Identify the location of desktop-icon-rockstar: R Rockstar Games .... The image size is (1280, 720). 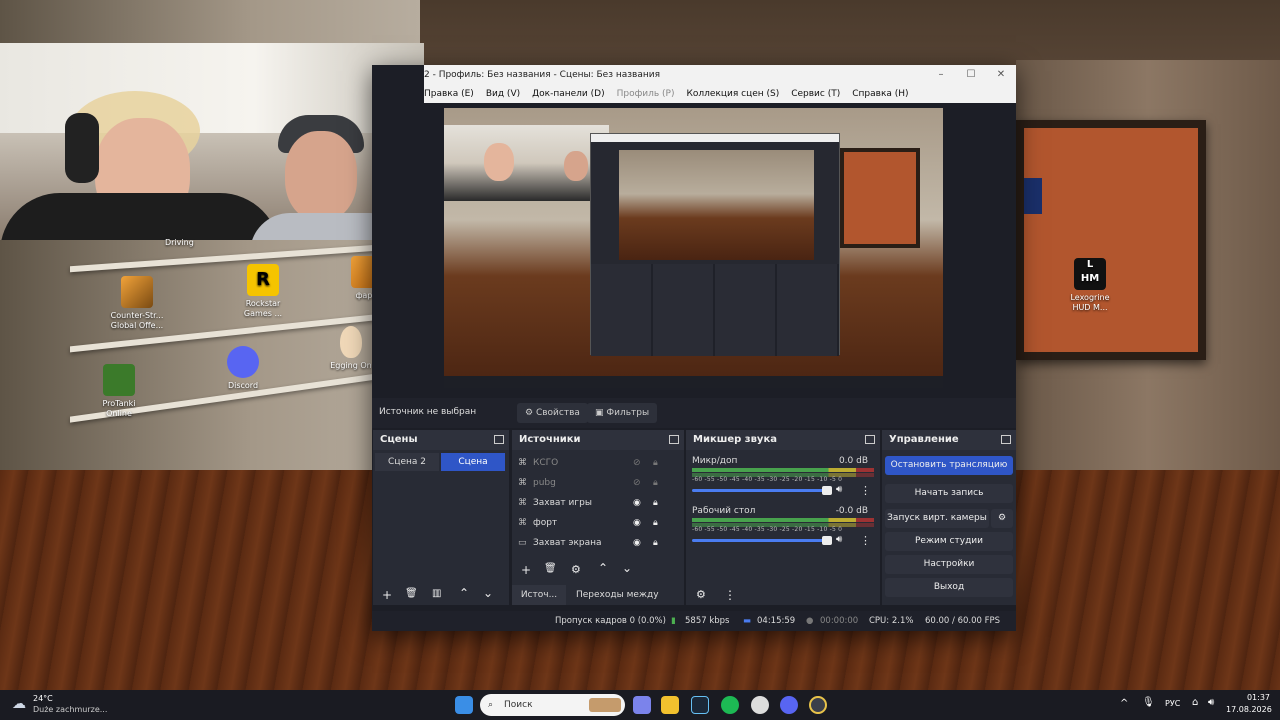
(263, 291).